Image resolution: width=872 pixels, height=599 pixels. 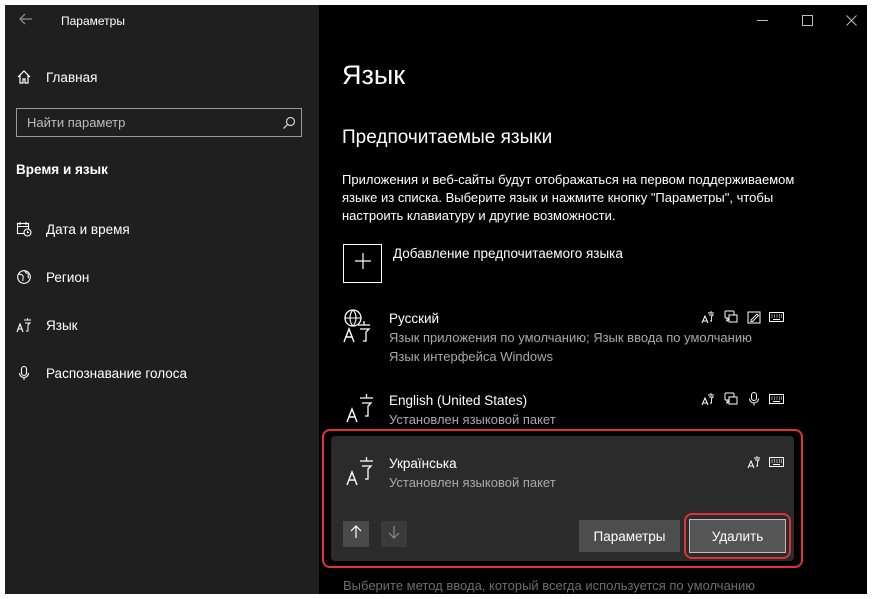 I want to click on sidebar-item-label: Язык, so click(x=62, y=325).